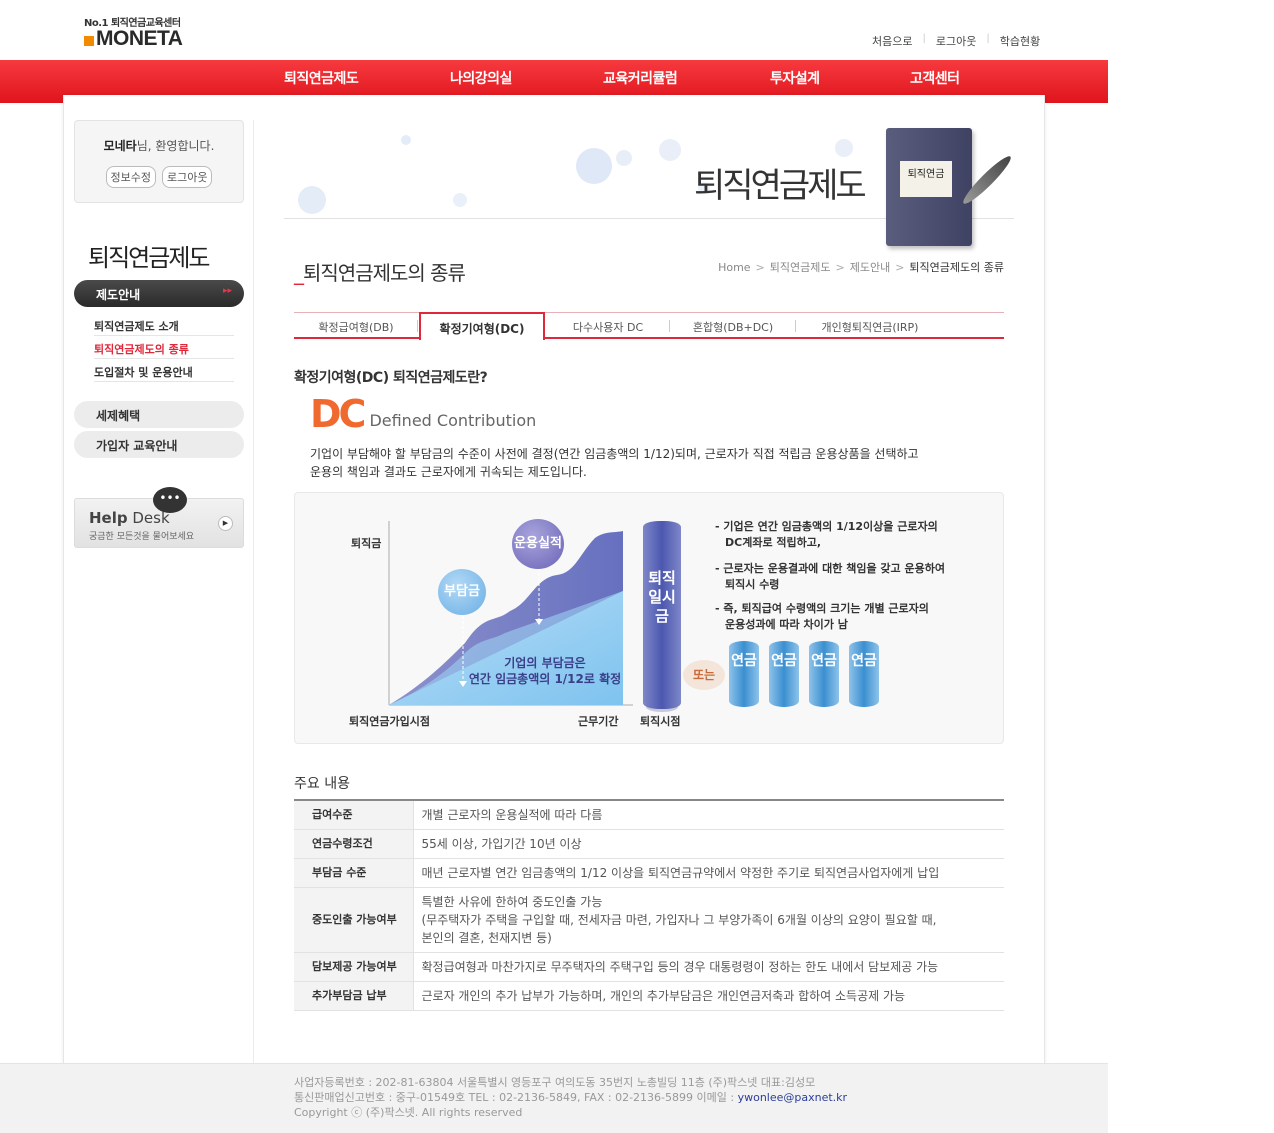 The image size is (1274, 1133). What do you see at coordinates (708, 815) in the screenshot?
I see `row-value: 개별 근로자의 운용실적에 따라 다름` at bounding box center [708, 815].